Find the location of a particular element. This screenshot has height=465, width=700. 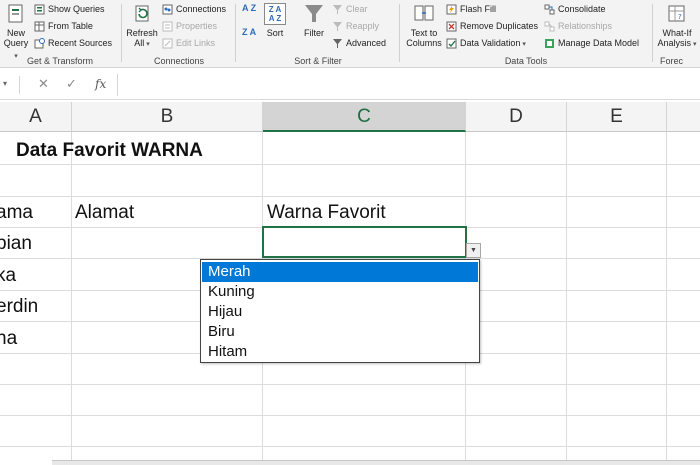

data-validation-button: Data Validation ▾ is located at coordinates (486, 43).